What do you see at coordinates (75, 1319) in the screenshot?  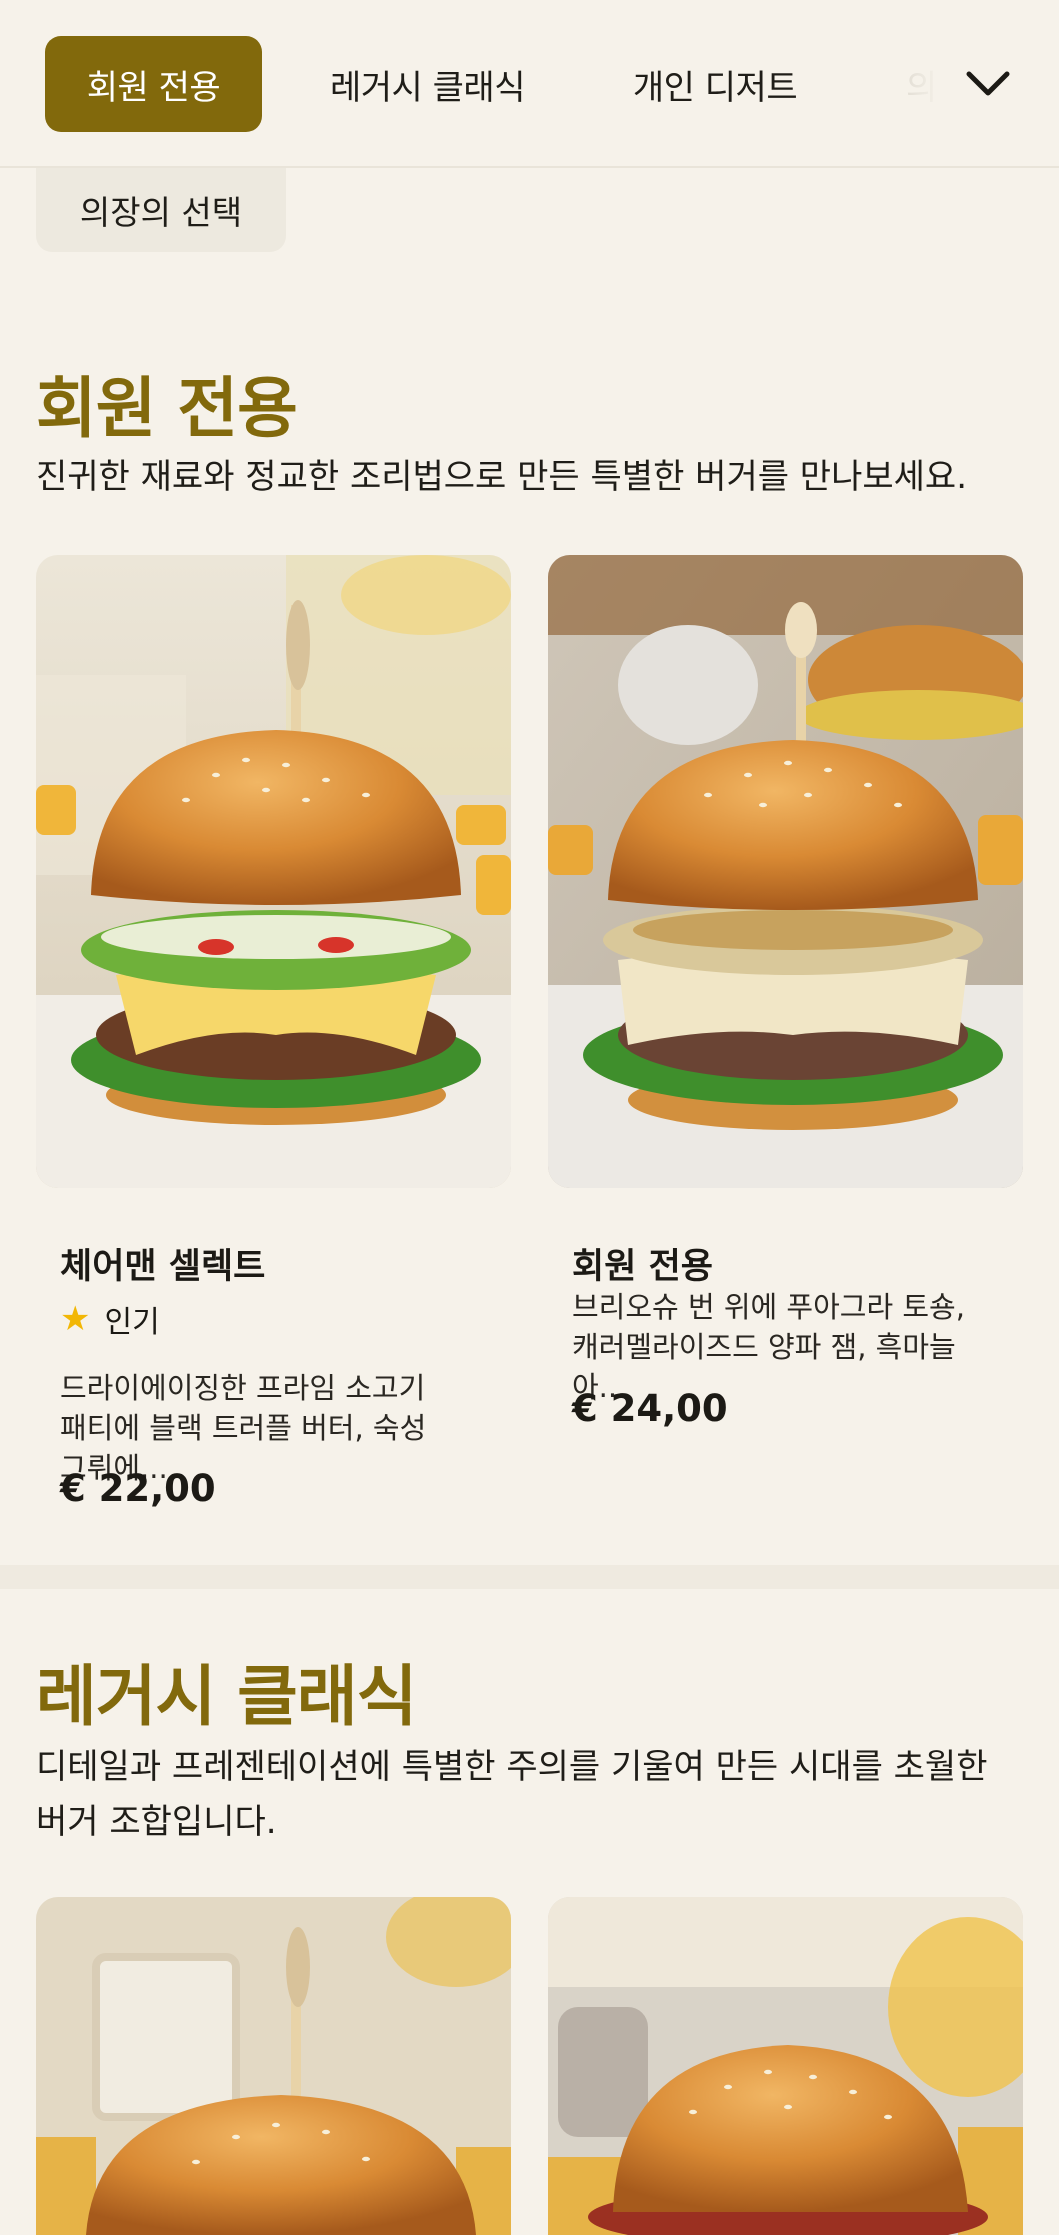 I see `star-icon: ★` at bounding box center [75, 1319].